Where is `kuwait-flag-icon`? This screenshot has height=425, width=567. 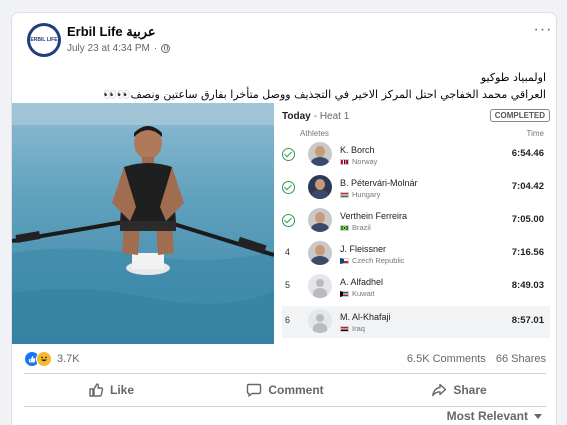 kuwait-flag-icon is located at coordinates (344, 293).